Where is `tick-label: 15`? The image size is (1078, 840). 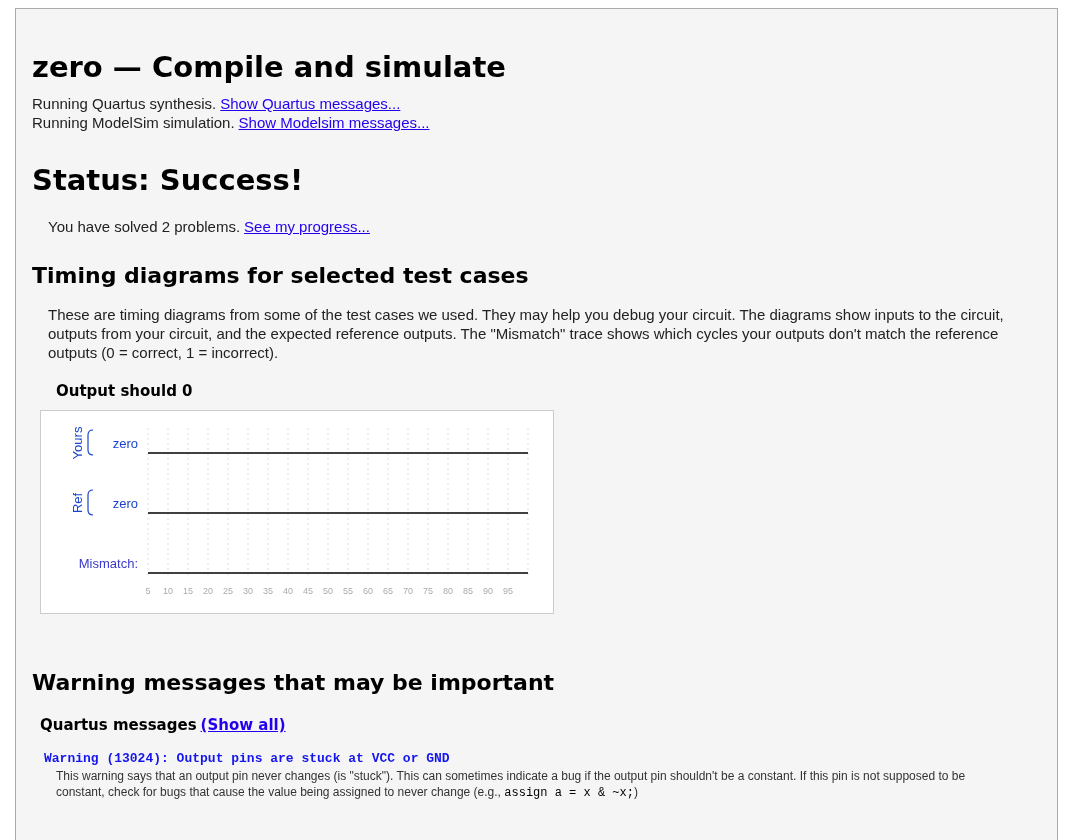 tick-label: 15 is located at coordinates (188, 591).